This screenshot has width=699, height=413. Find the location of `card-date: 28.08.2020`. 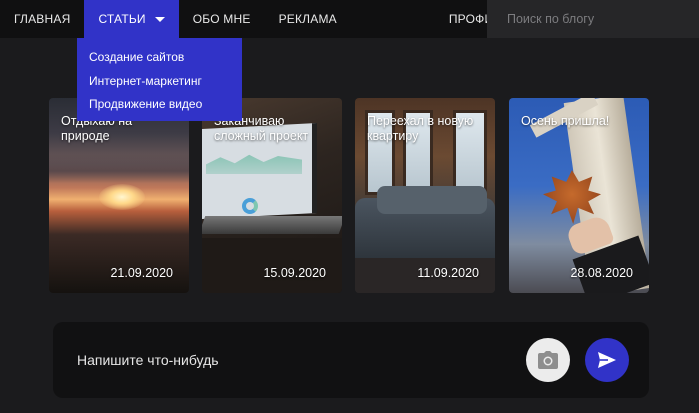

card-date: 28.08.2020 is located at coordinates (601, 273).